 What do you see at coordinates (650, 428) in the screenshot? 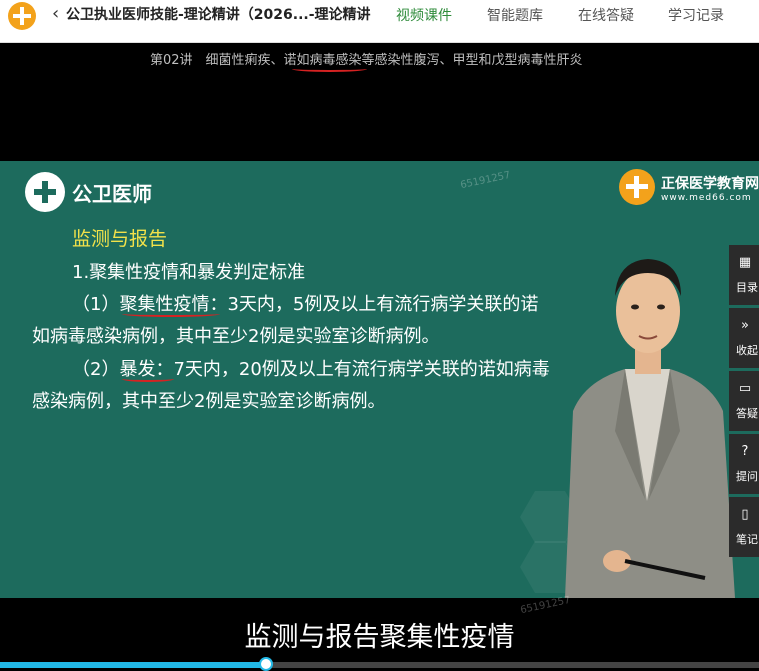
I see `presenter-video` at bounding box center [650, 428].